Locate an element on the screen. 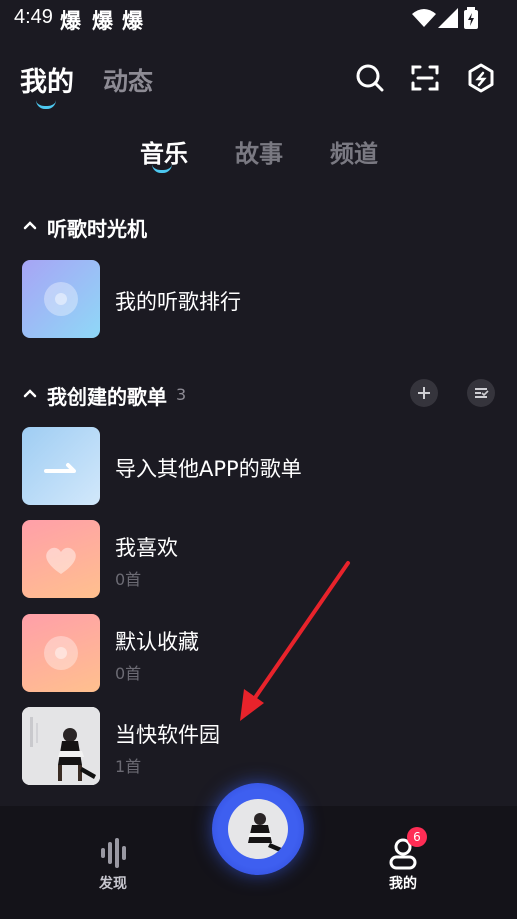 This screenshot has width=517, height=919. custom-playlist-thumbnail is located at coordinates (61, 746).